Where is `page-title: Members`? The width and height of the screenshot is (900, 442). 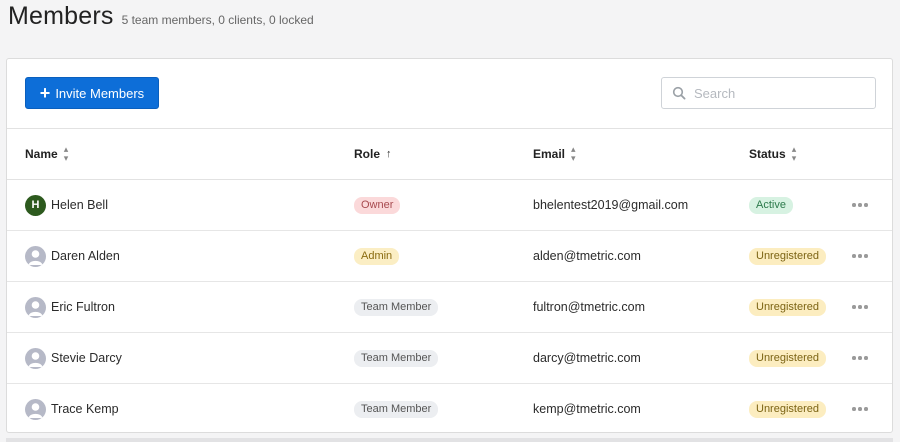 page-title: Members is located at coordinates (61, 16).